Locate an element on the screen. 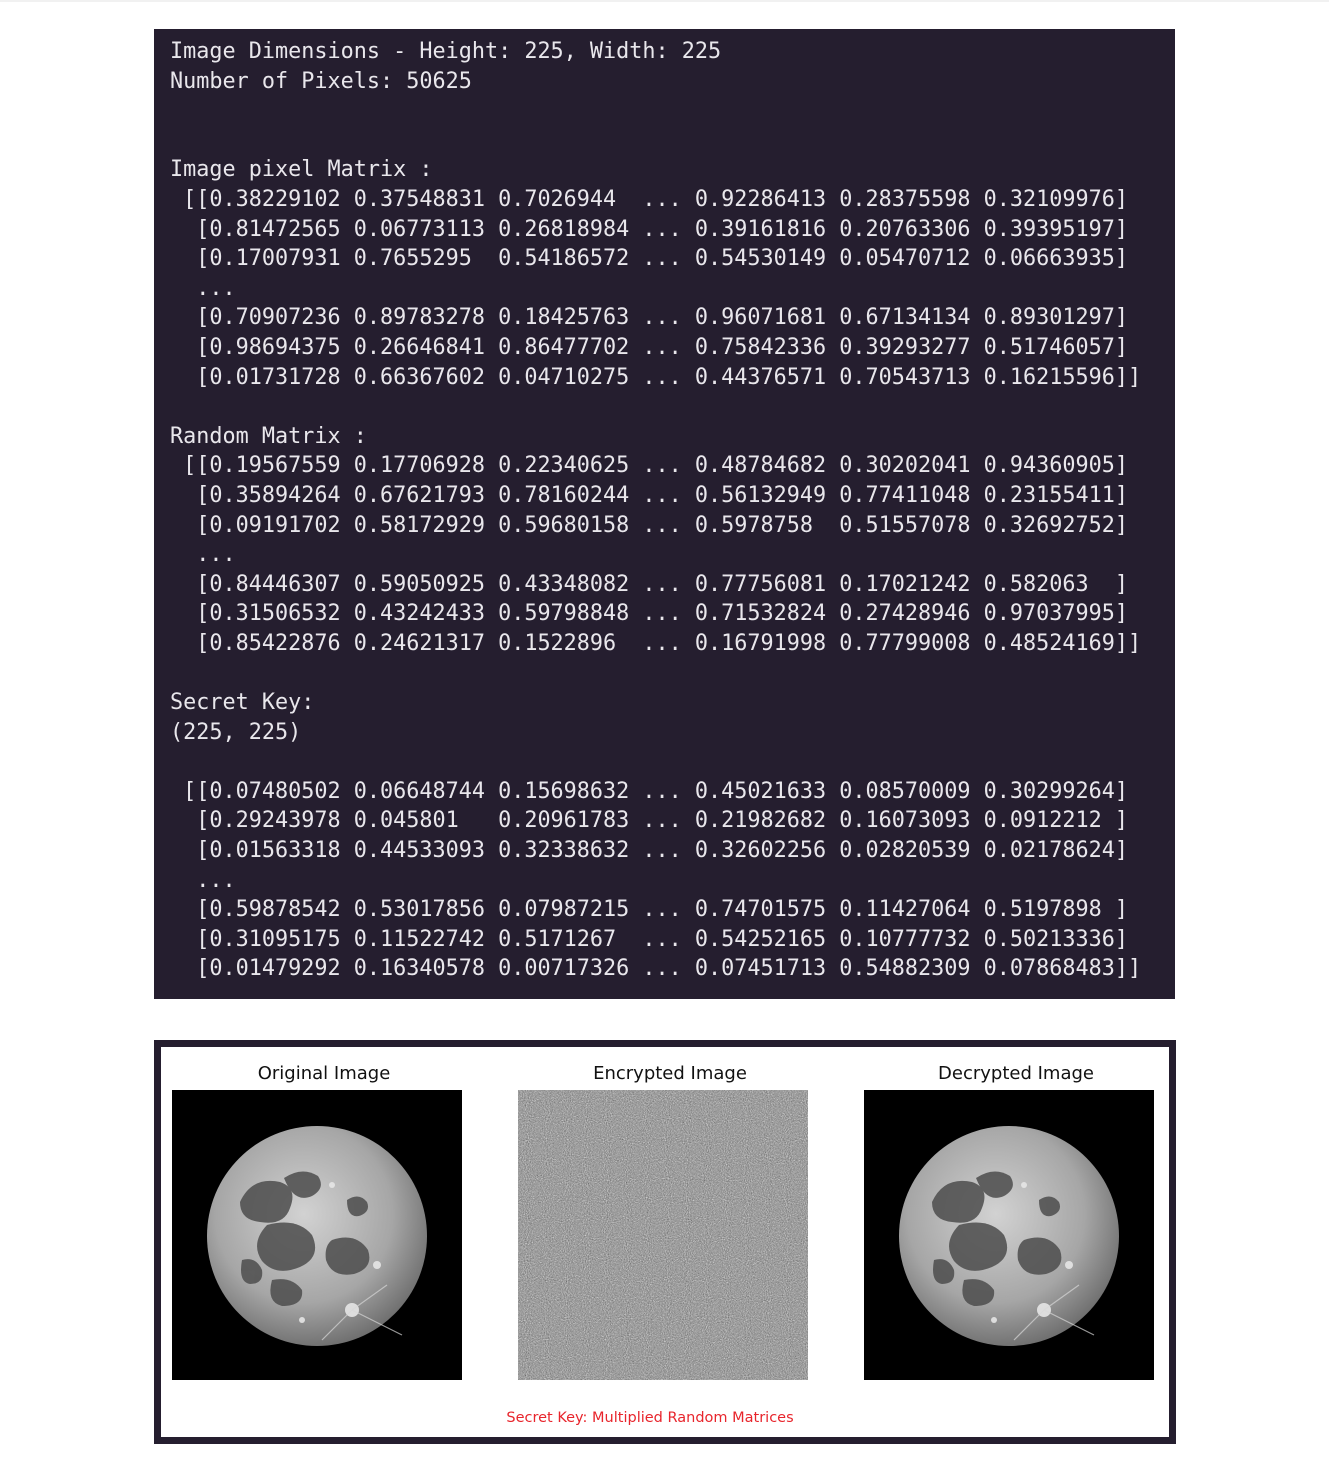 The width and height of the screenshot is (1329, 1467). decrypted-image is located at coordinates (1009, 1235).